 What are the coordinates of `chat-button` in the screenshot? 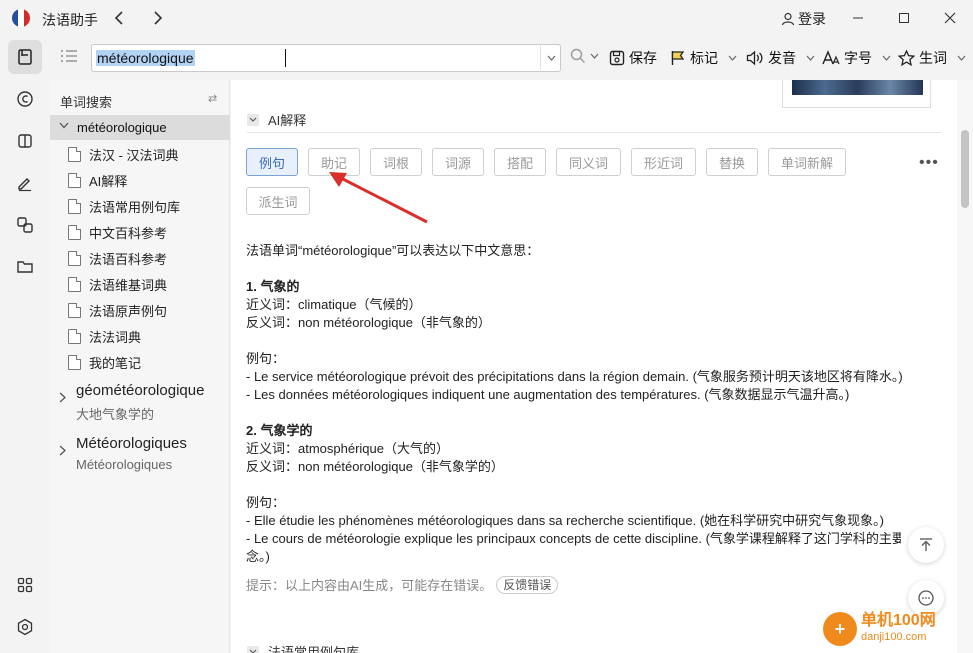 It's located at (926, 598).